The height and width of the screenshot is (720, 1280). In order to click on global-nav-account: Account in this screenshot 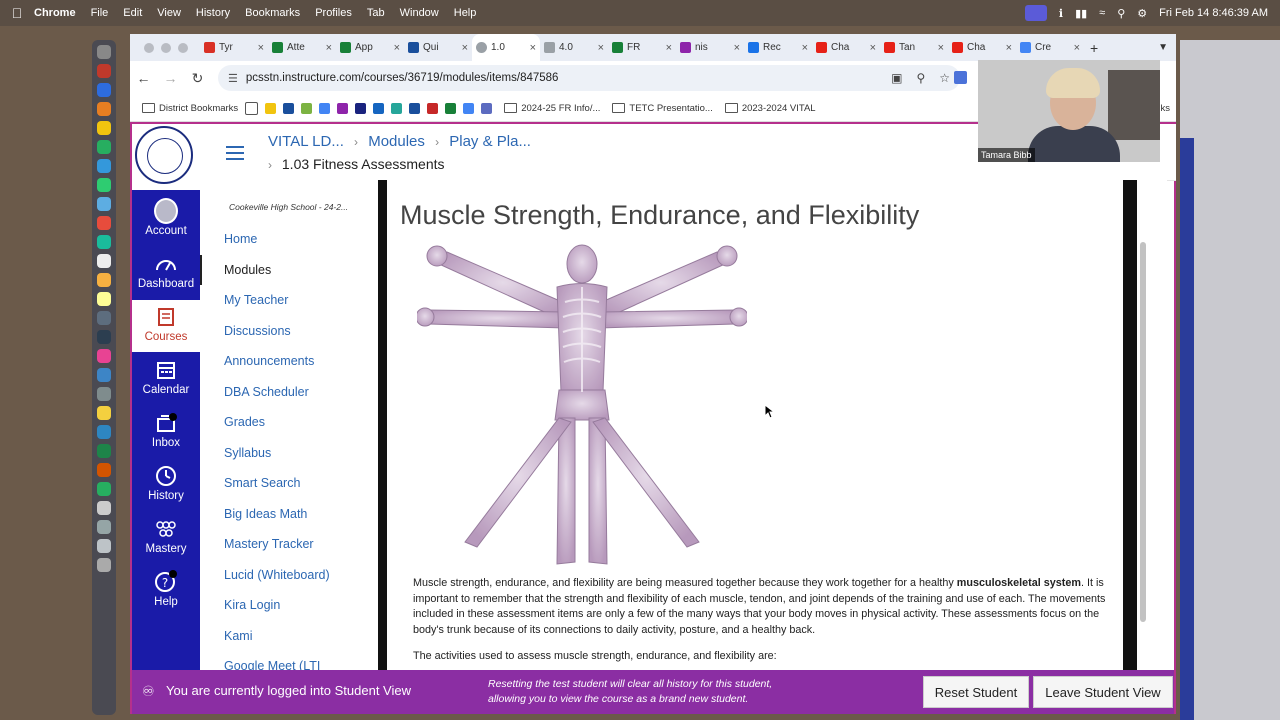, I will do `click(166, 220)`.